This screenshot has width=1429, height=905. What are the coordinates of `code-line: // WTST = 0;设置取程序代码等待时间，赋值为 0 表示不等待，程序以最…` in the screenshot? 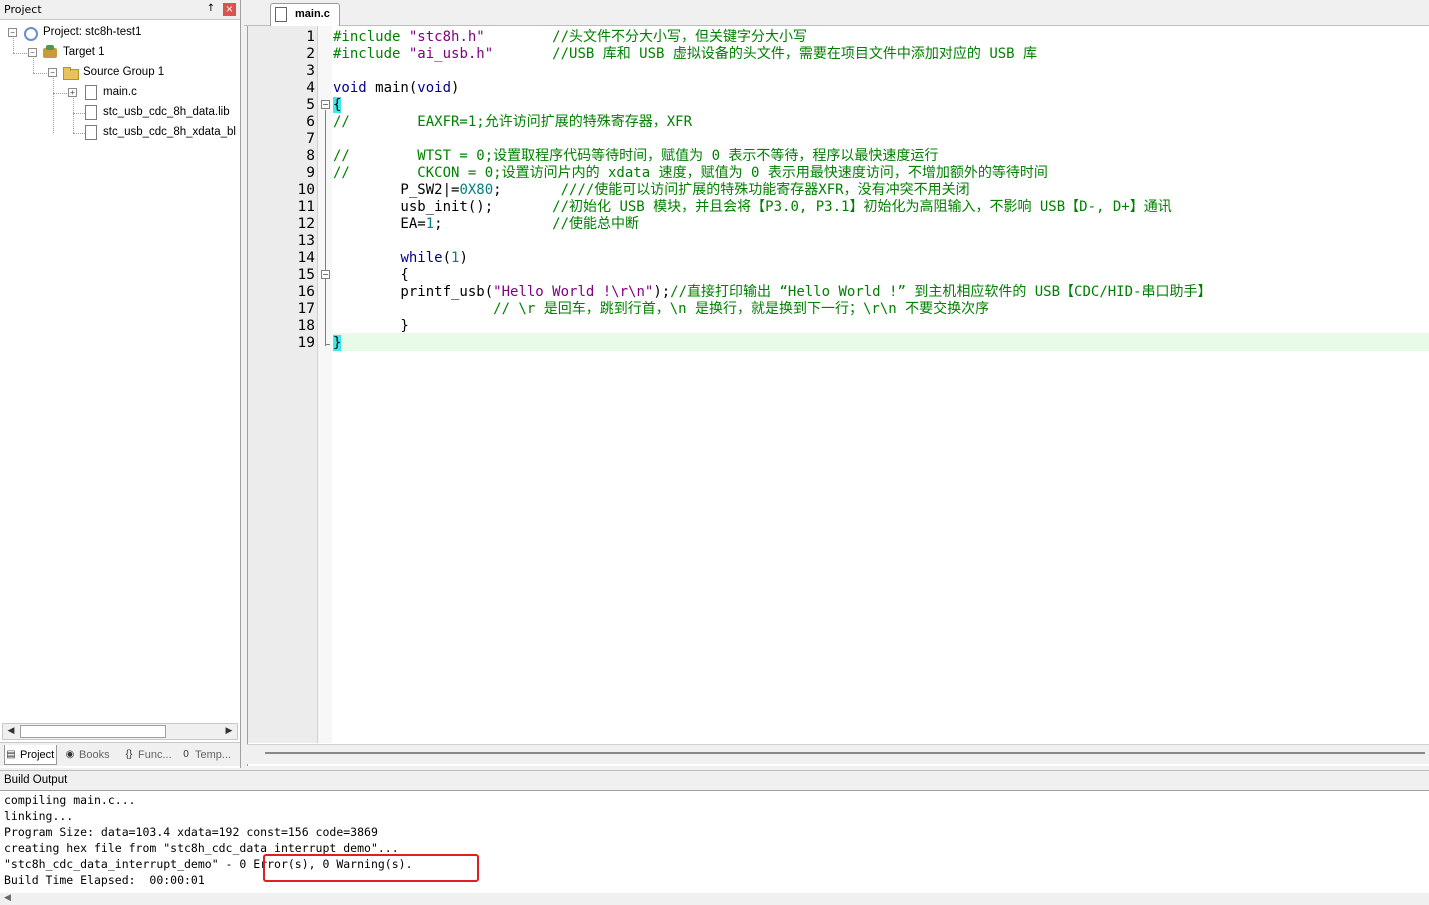 It's located at (636, 156).